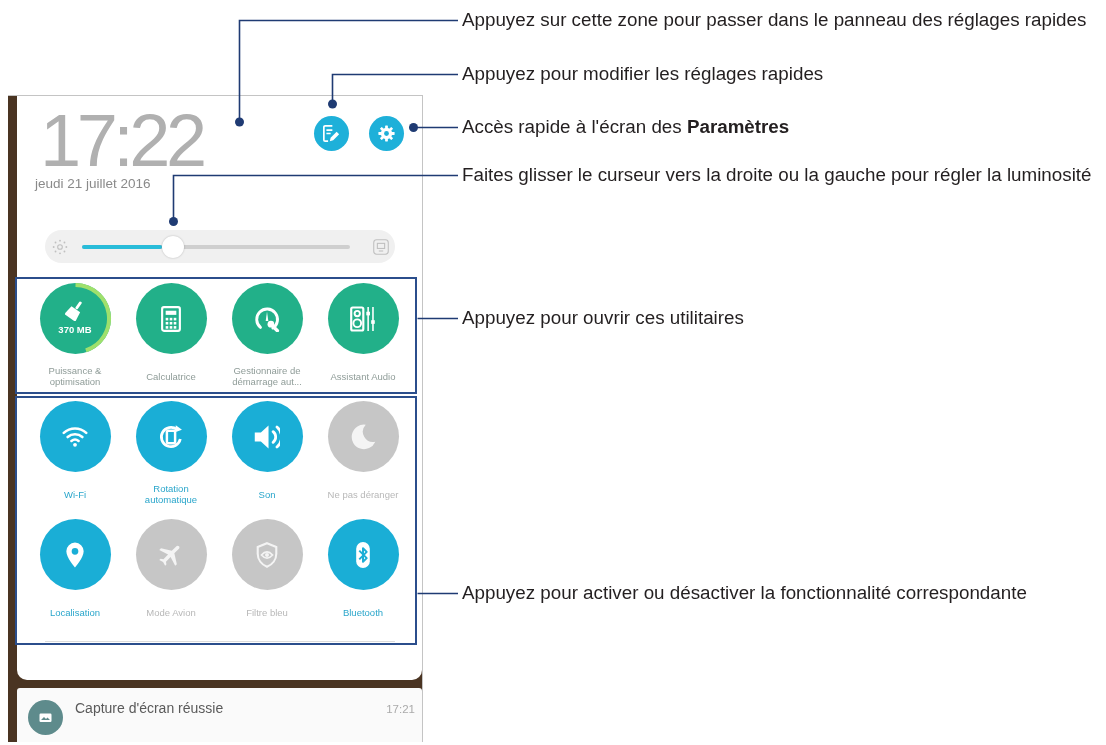  What do you see at coordinates (171, 376) in the screenshot?
I see `utility-label: Calculatrice` at bounding box center [171, 376].